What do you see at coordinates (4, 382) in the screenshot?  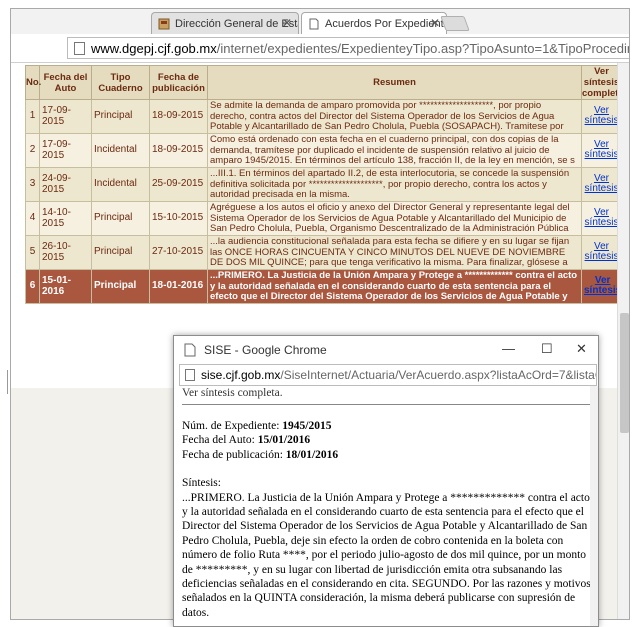 I see `window-edge-handle` at bounding box center [4, 382].